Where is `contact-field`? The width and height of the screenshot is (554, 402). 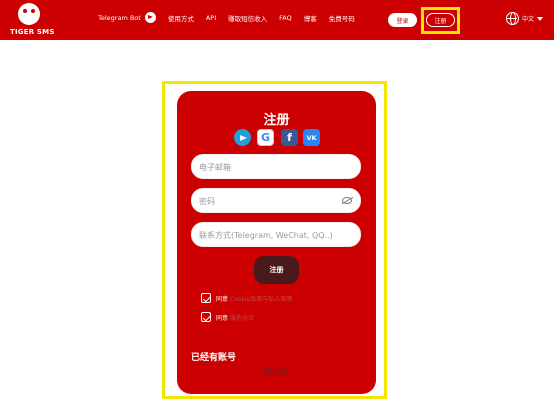 contact-field is located at coordinates (262, 235).